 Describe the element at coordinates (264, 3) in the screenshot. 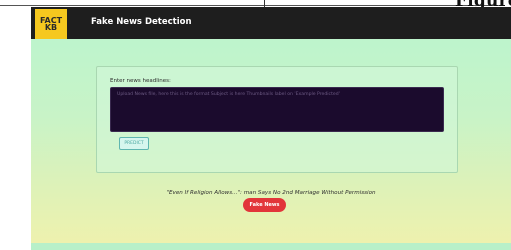

I see `page-tick` at that location.